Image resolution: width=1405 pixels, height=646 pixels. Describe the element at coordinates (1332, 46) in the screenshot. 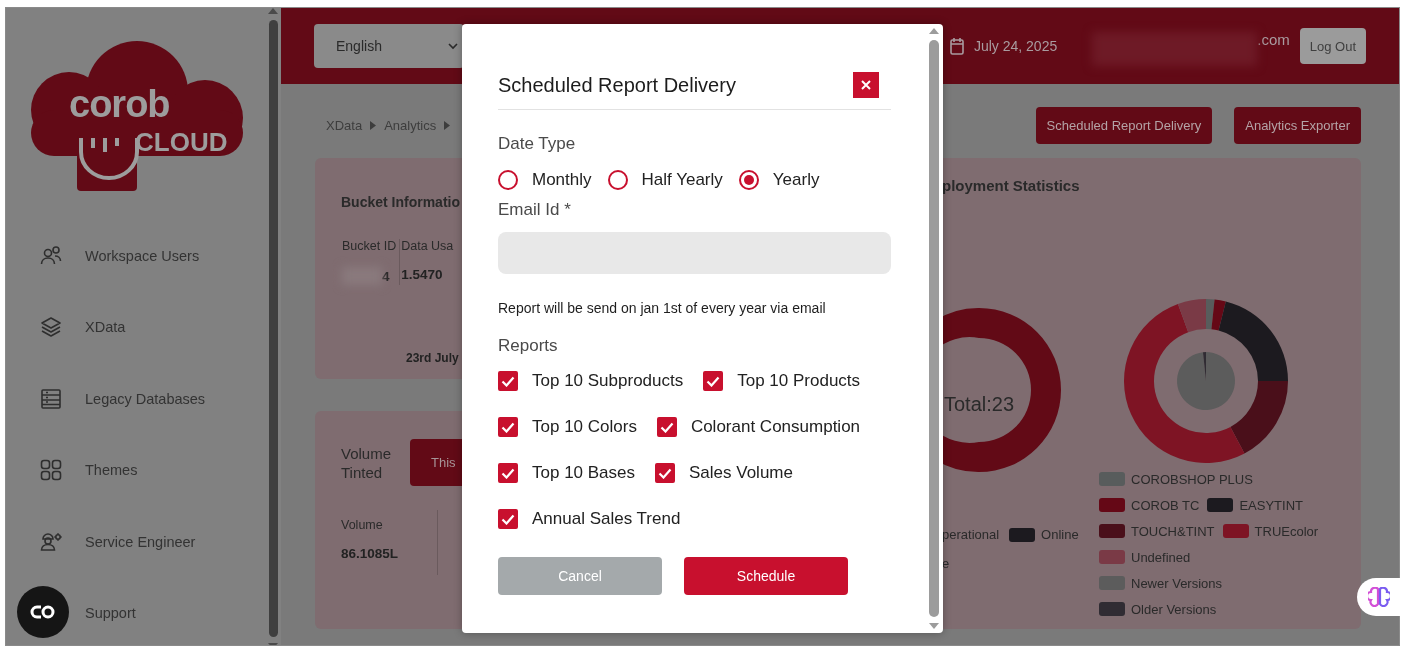

I see `logout-button: Log Out` at that location.